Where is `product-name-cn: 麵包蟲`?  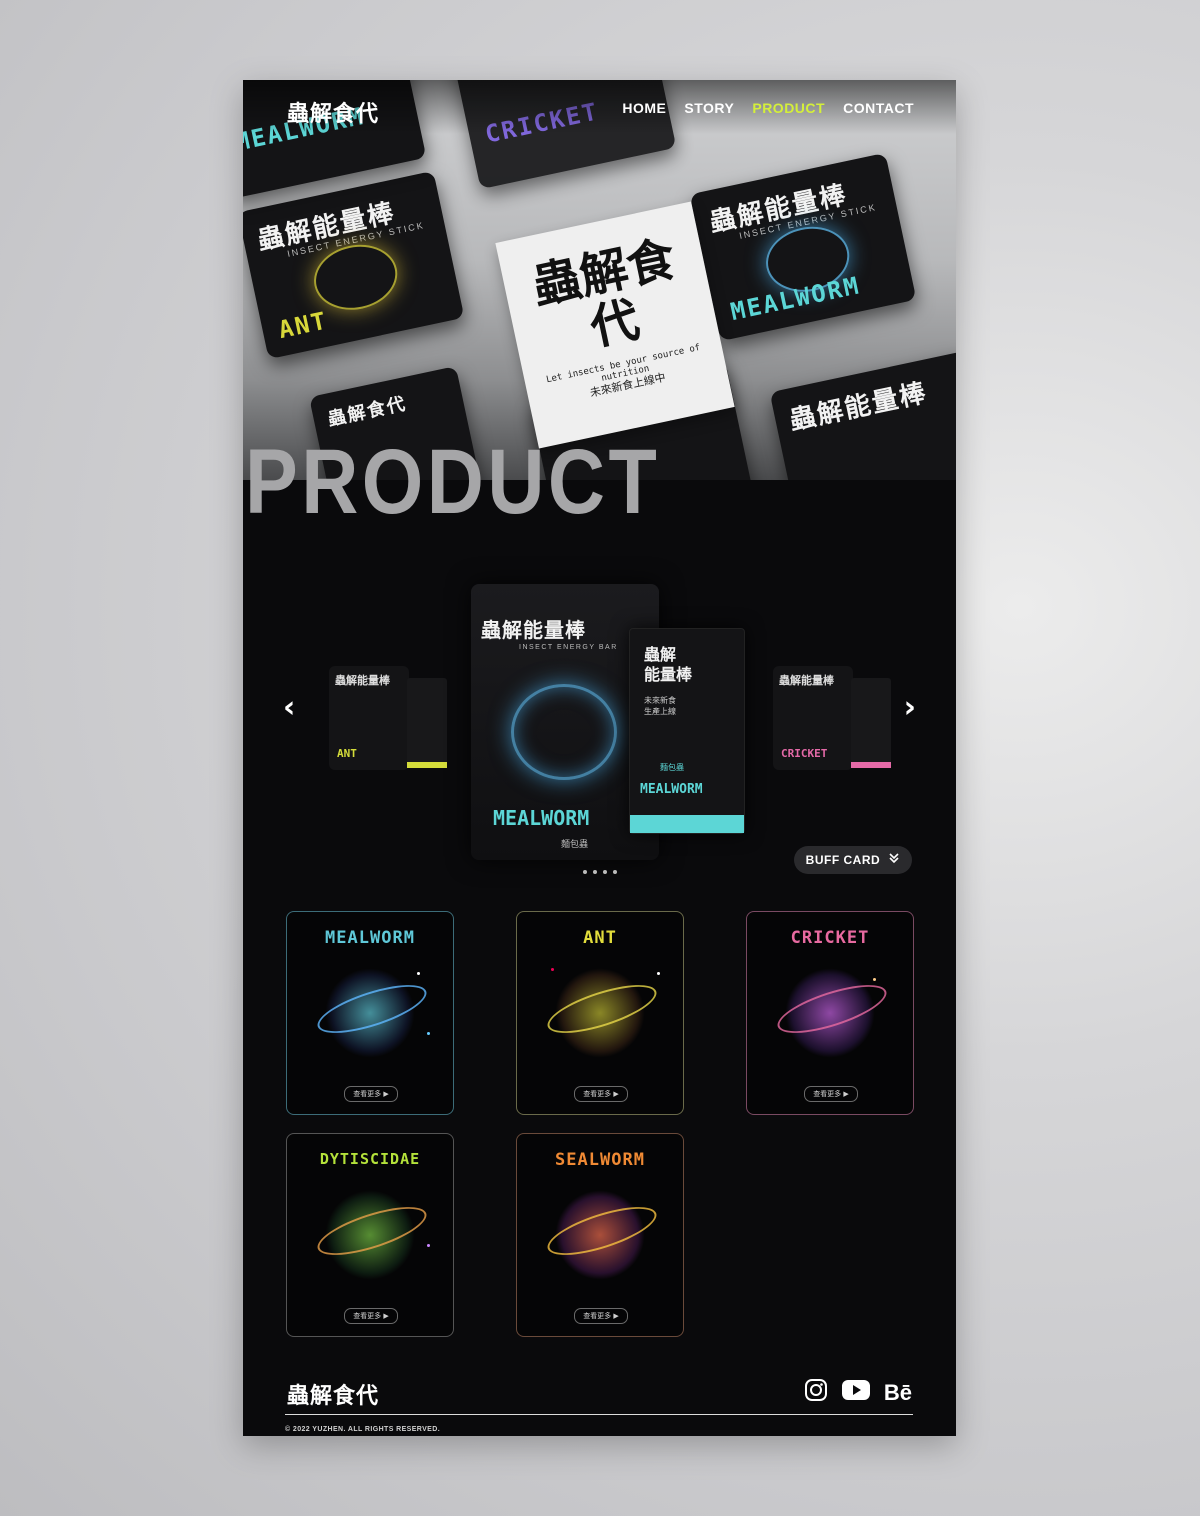 product-name-cn: 麵包蟲 is located at coordinates (575, 844).